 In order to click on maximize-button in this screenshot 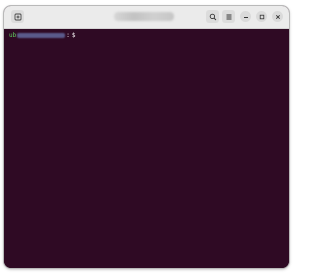, I will do `click(261, 16)`.